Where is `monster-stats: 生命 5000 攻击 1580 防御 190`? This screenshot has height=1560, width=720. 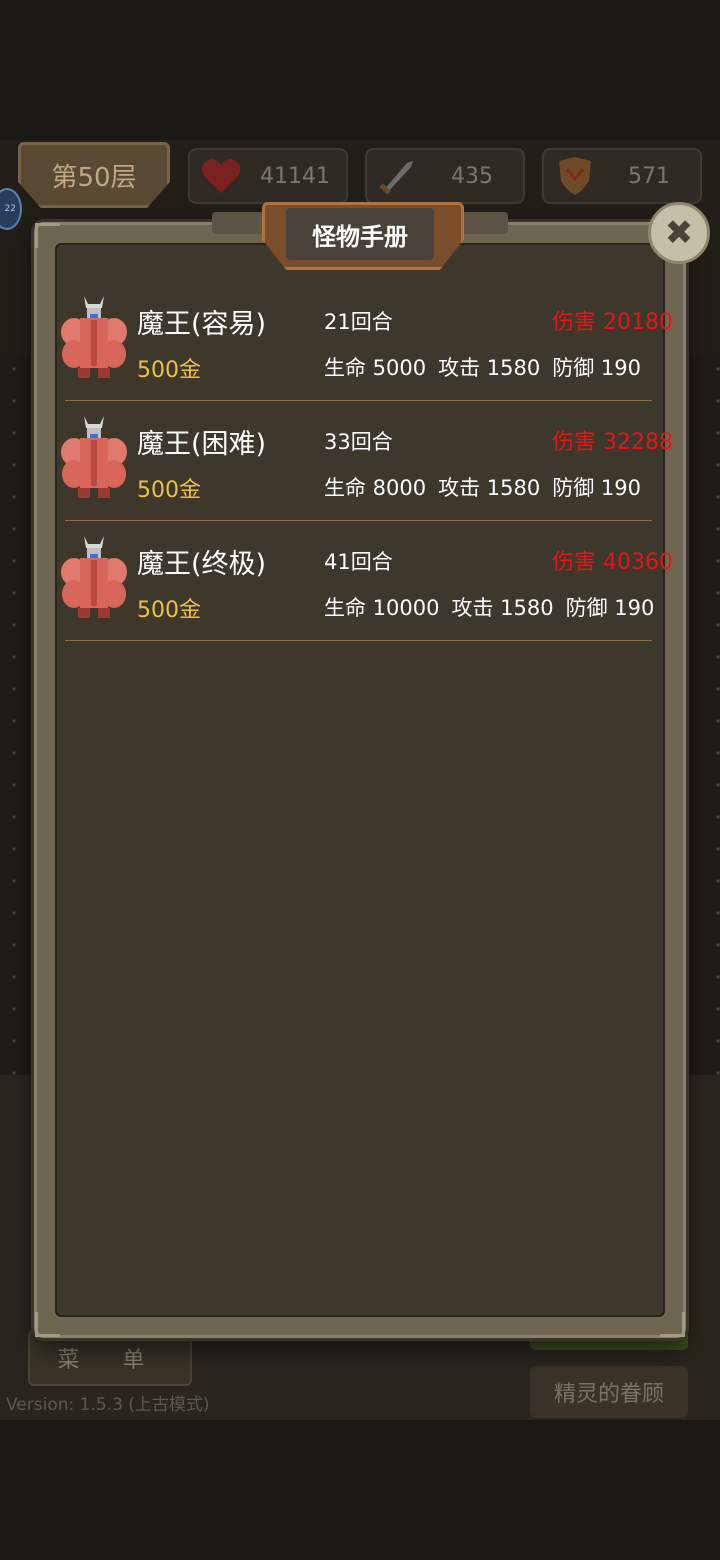
monster-stats: 生命 5000 攻击 1580 防御 190 is located at coordinates (482, 367).